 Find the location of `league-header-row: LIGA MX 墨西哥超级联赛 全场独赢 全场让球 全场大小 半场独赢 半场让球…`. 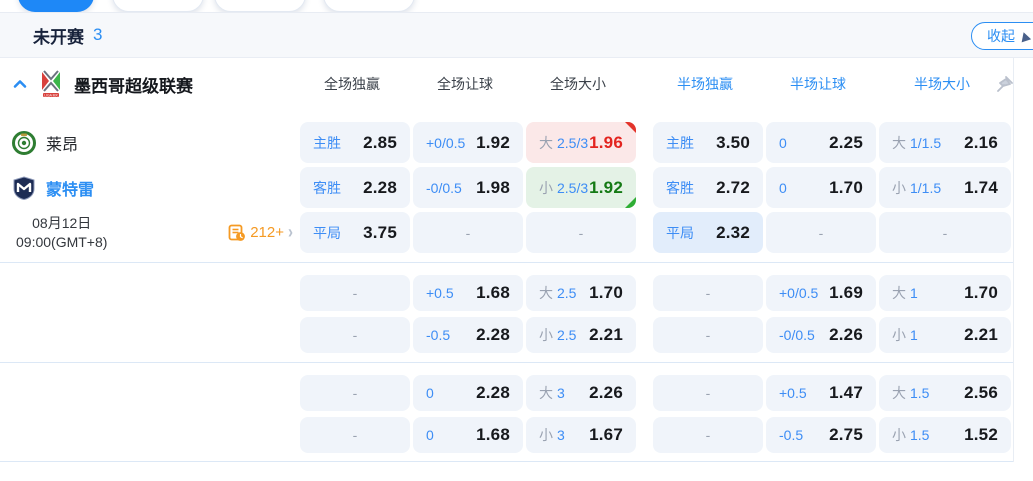

league-header-row: LIGA MX 墨西哥超级联赛 全场独赢 全场让球 全场大小 半场独赢 半场让球… is located at coordinates (506, 84).